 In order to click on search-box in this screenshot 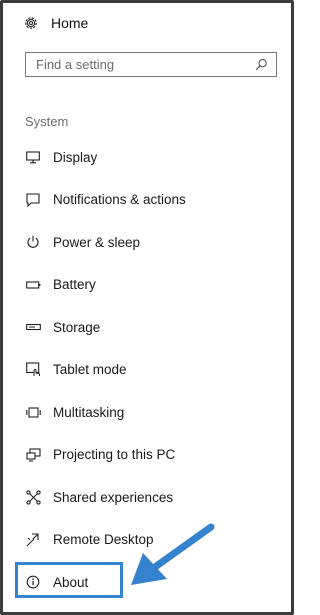, I will do `click(151, 64)`.